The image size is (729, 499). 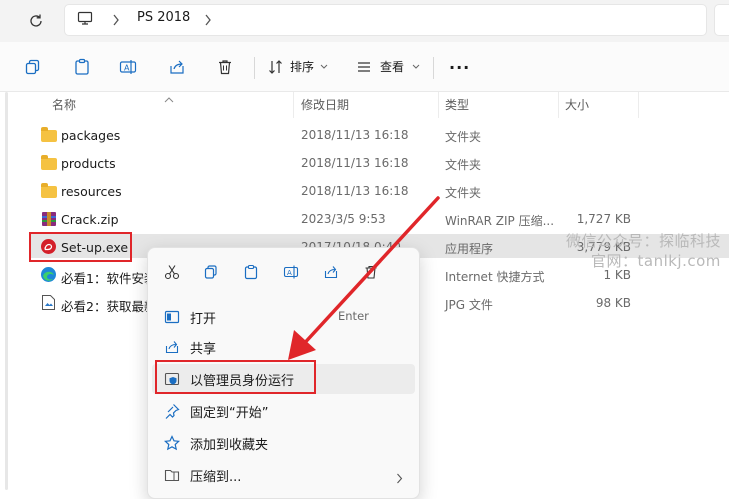 I want to click on delete-icon, so click(x=225, y=67).